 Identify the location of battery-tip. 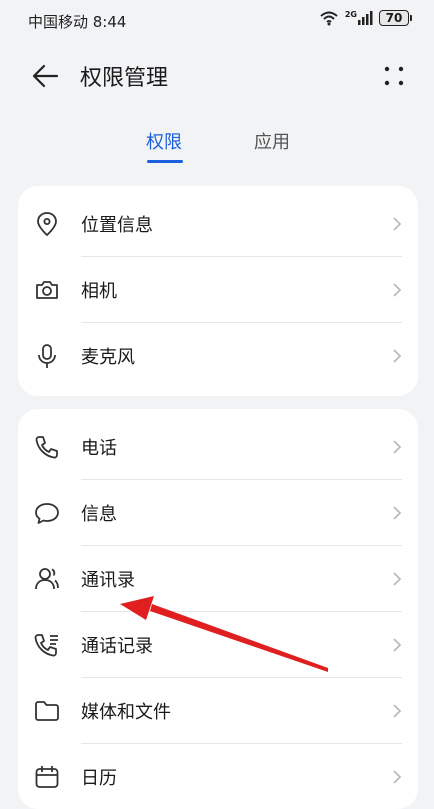
(411, 18).